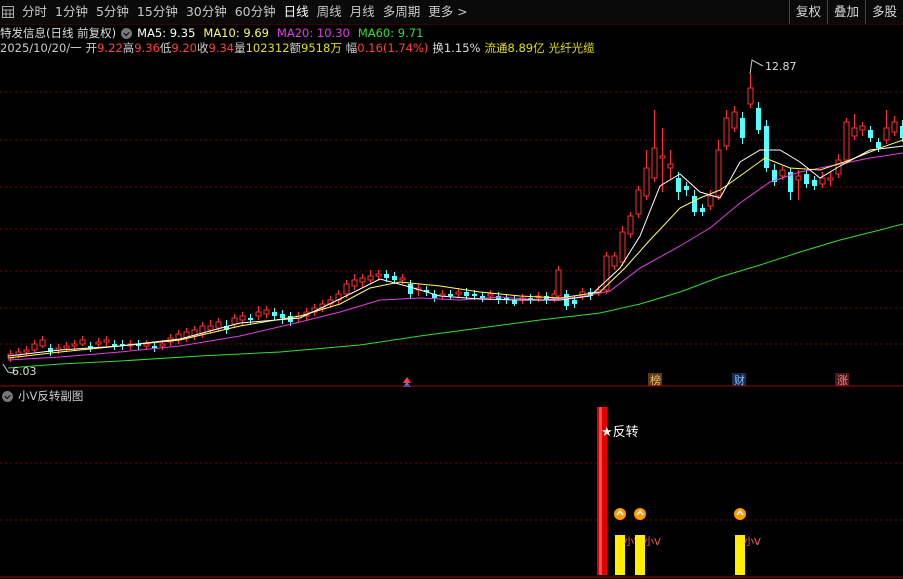 The height and width of the screenshot is (579, 903). Describe the element at coordinates (296, 12) in the screenshot. I see `tab-daily: 日线` at that location.